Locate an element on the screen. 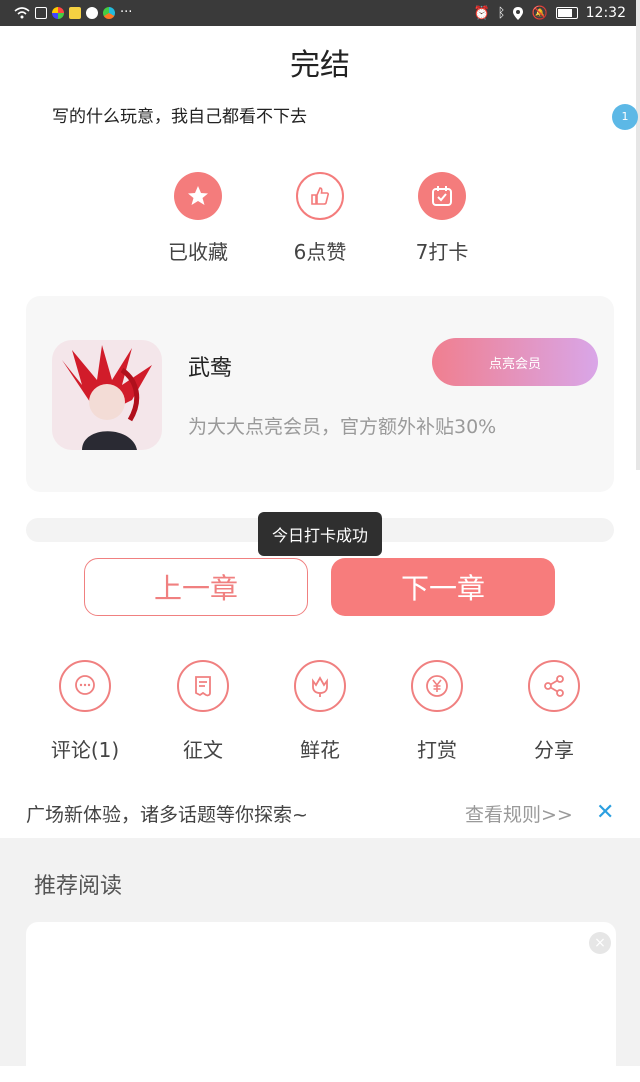 The width and height of the screenshot is (640, 1082). checkin-toast: 今日打卡成功 is located at coordinates (320, 534).